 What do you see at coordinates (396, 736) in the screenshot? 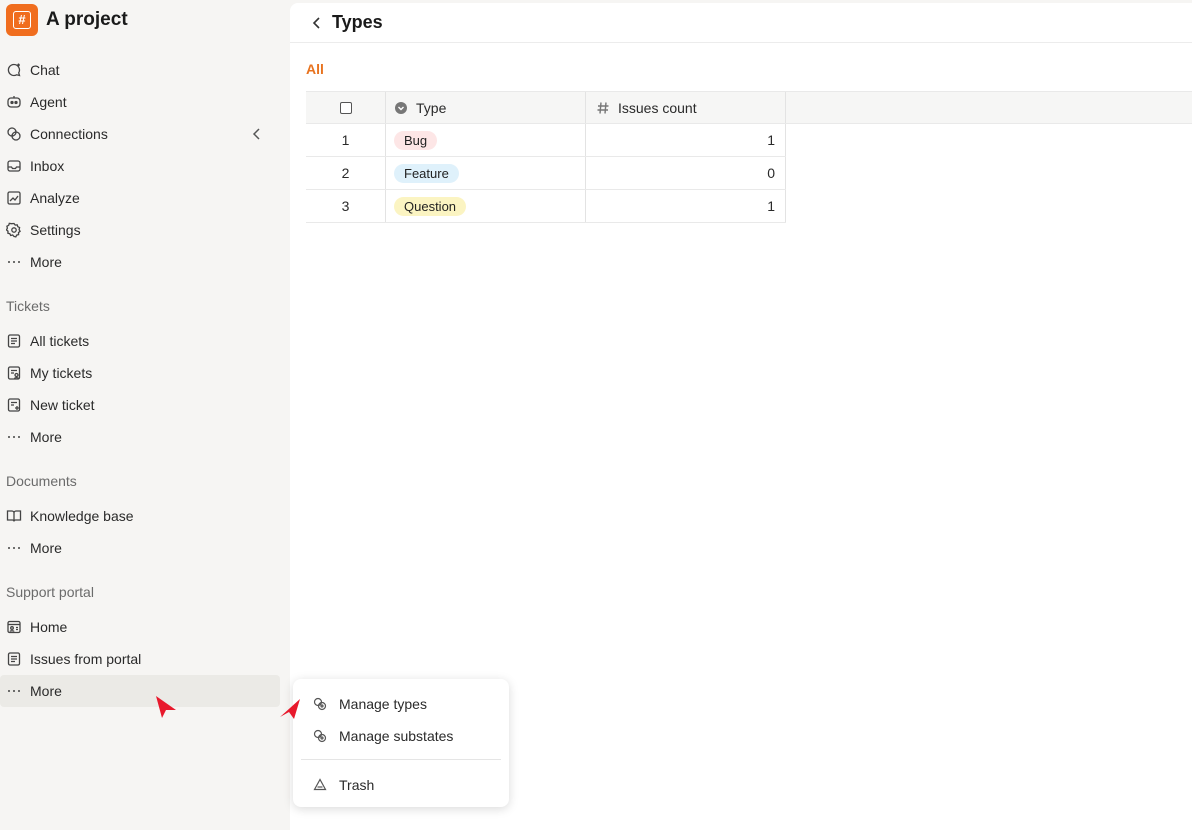
I see `menu-item-label: Manage substates` at bounding box center [396, 736].